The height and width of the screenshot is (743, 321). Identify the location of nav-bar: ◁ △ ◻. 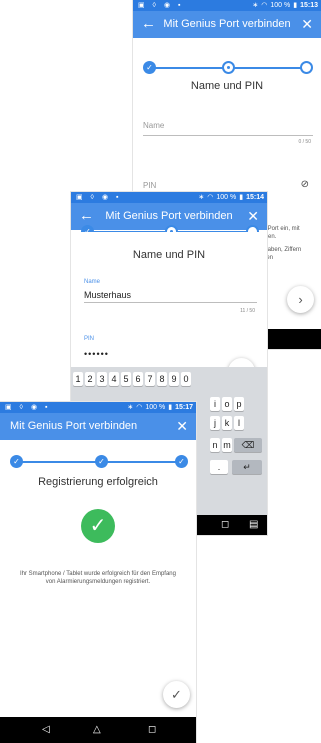
(98, 730).